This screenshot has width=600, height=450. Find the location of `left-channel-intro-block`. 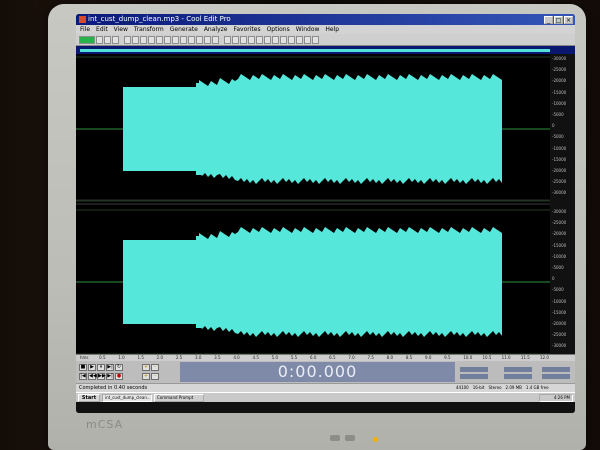

left-channel-intro-block is located at coordinates (161, 129).